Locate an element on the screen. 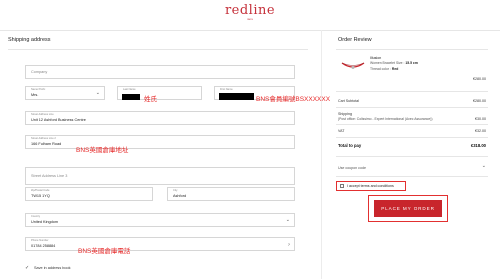  street-line-2-label: Street Address Line 2 is located at coordinates (43, 138).